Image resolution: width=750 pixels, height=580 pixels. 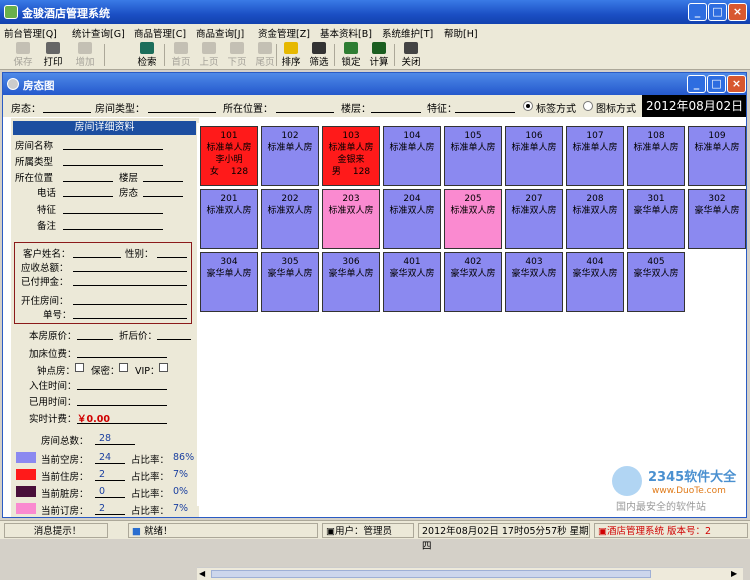 What do you see at coordinates (396, 112) in the screenshot?
I see `floor-filter-input` at bounding box center [396, 112].